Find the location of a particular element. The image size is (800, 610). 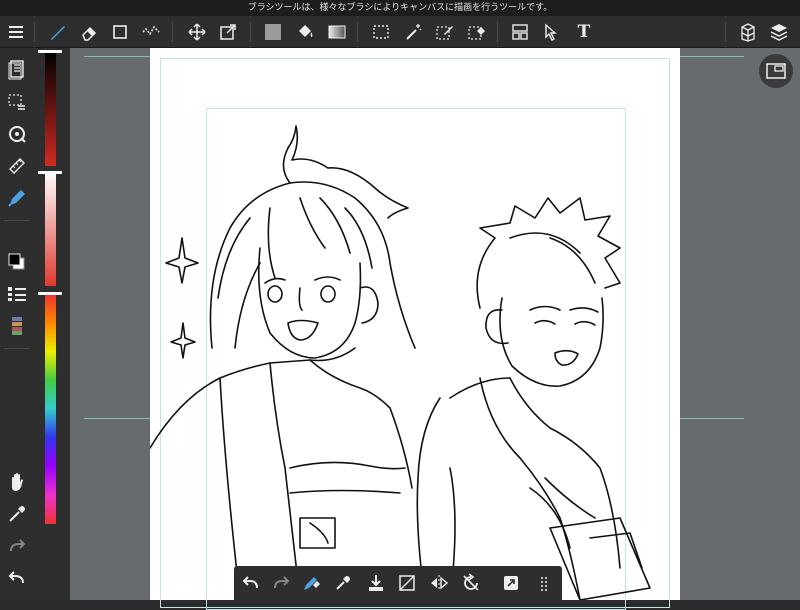

snap-icon is located at coordinates (17, 134).